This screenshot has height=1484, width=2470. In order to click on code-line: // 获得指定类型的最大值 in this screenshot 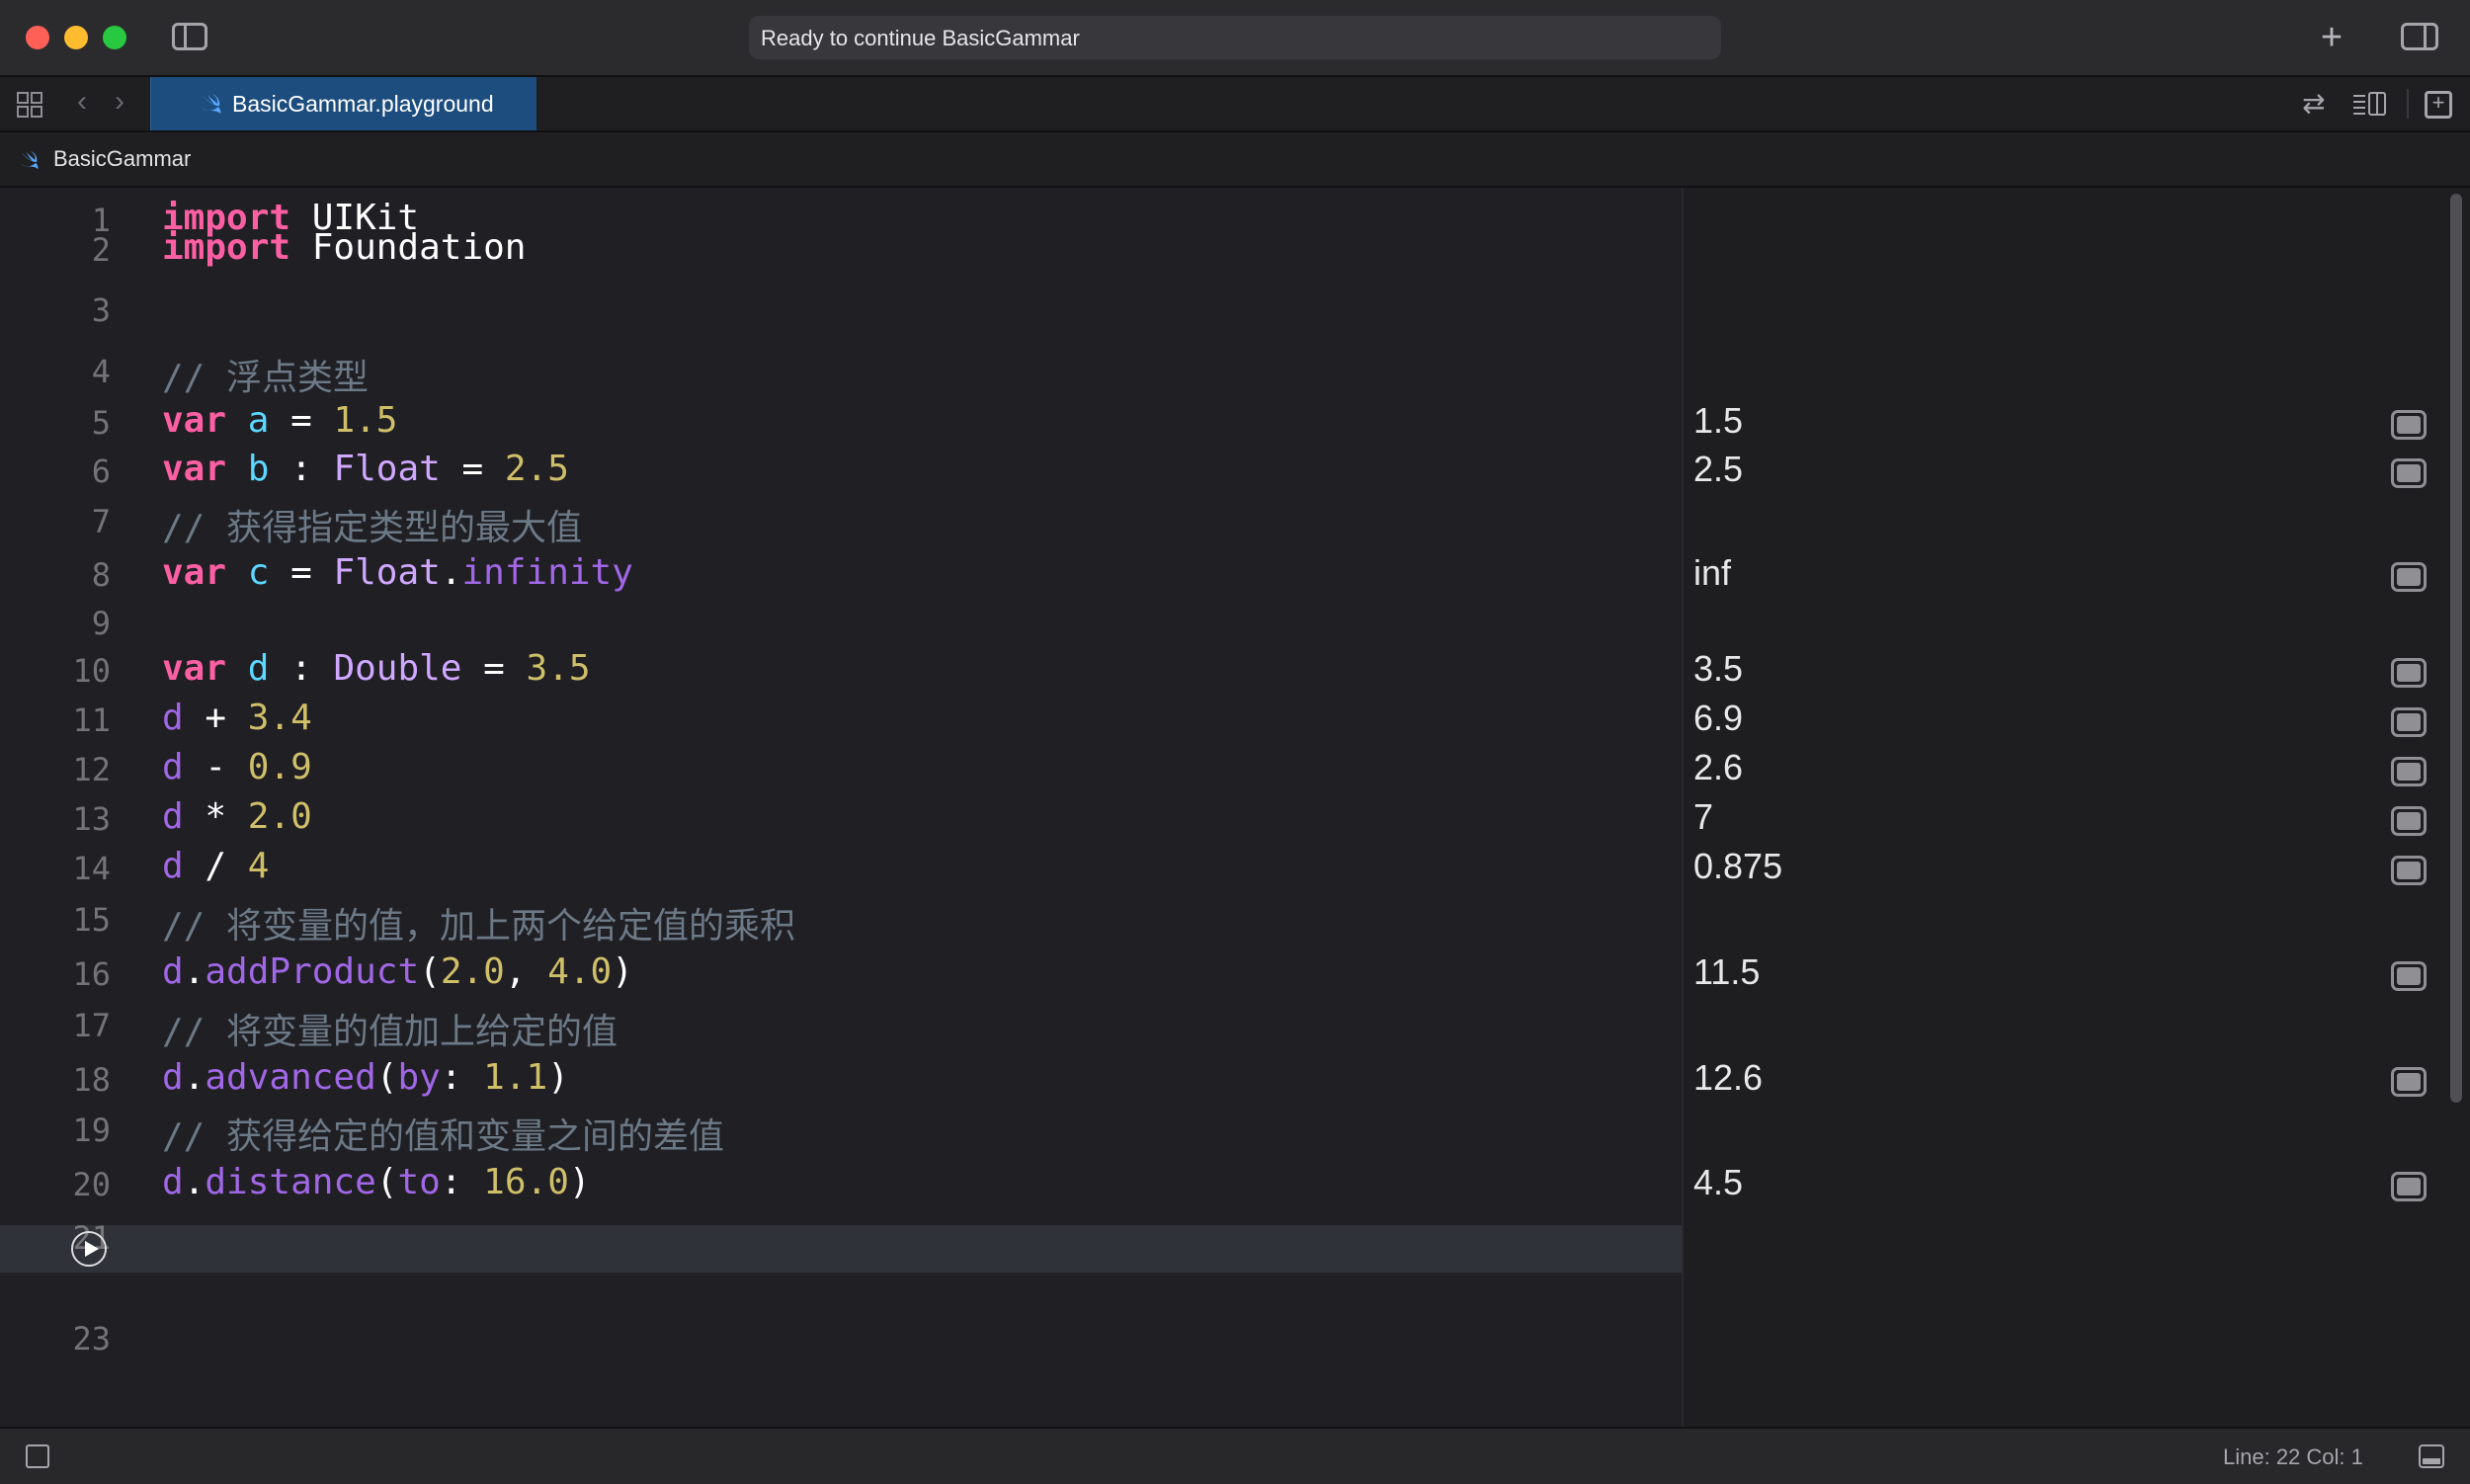, I will do `click(372, 524)`.